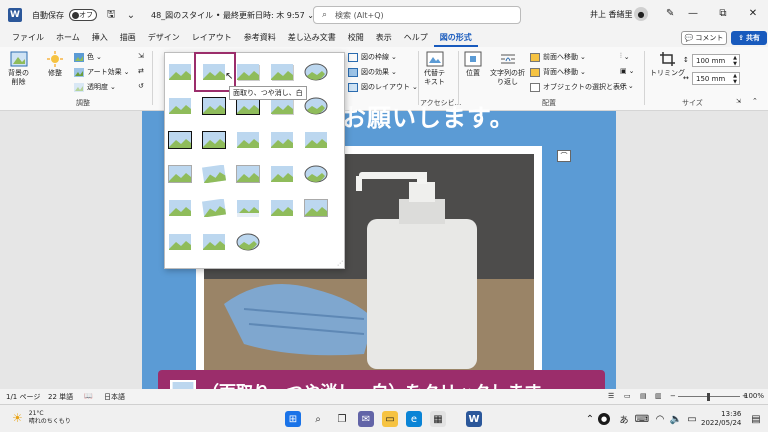  I want to click on tab-layout: レイアウト, so click(212, 38).